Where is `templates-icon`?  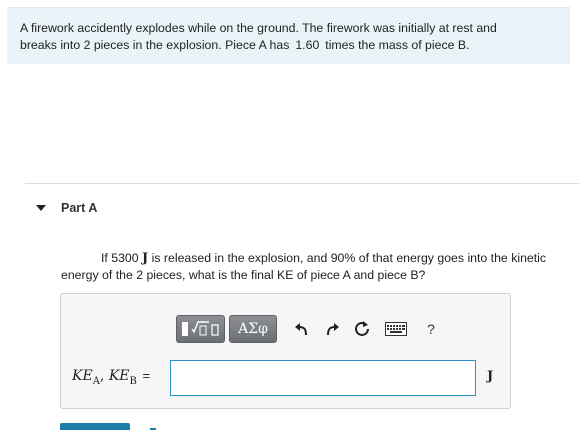
templates-icon is located at coordinates (200, 328).